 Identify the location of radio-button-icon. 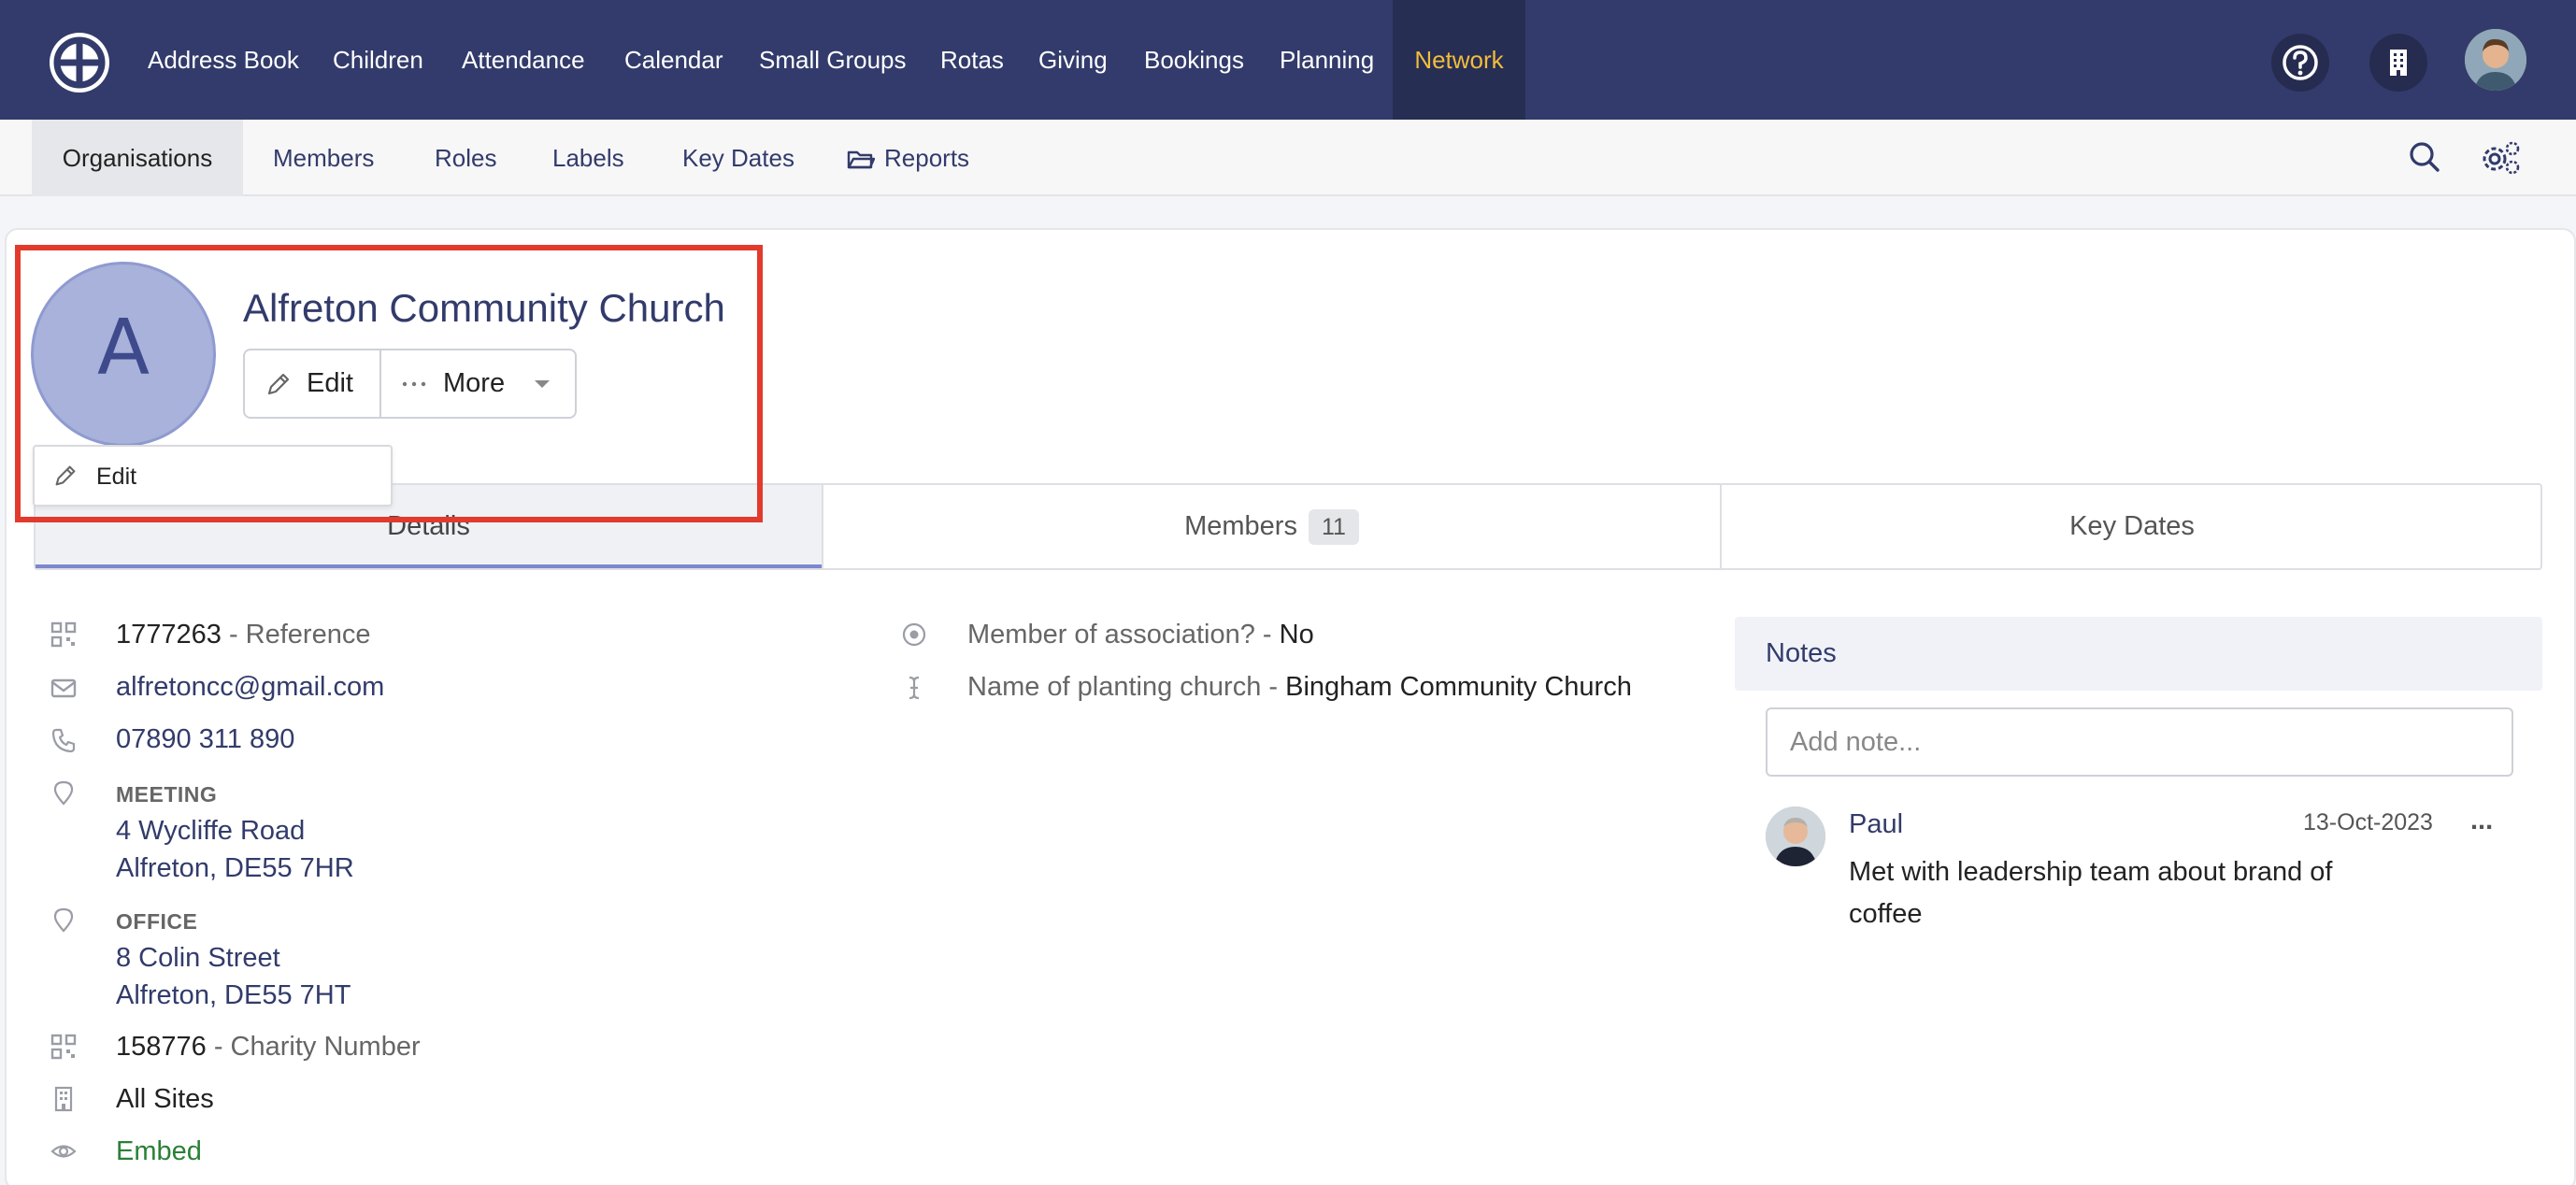
(914, 634).